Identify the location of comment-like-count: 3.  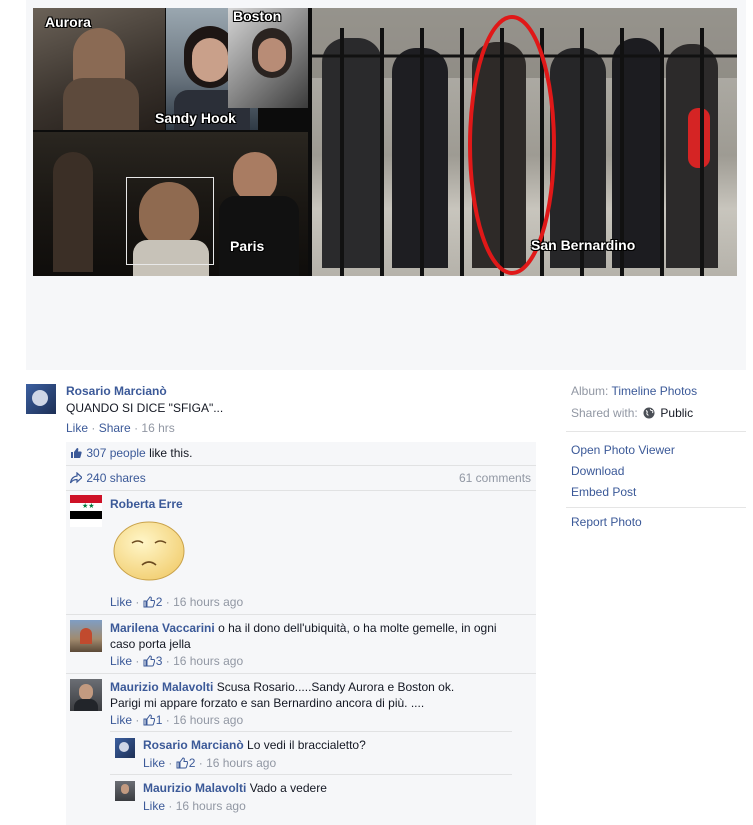
(159, 661).